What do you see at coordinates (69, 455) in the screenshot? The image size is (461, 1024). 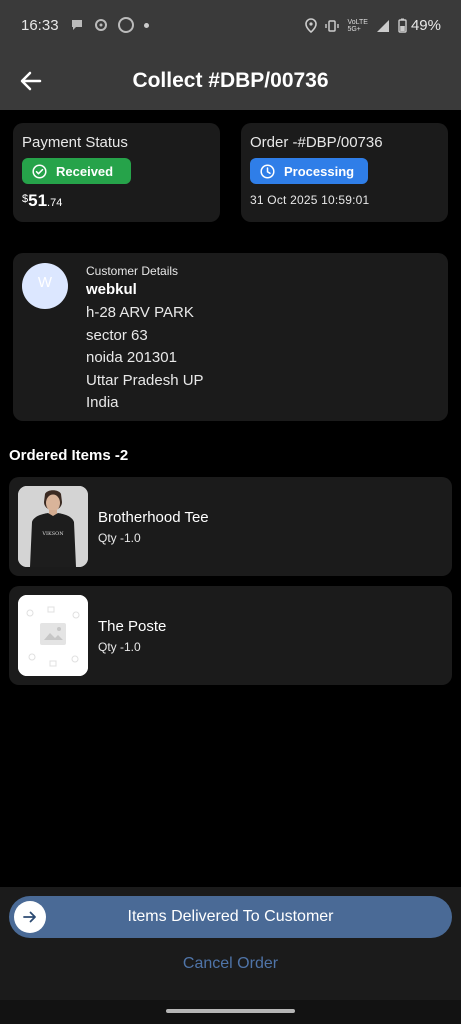 I see `ordered-items-title: Ordered Items -2` at bounding box center [69, 455].